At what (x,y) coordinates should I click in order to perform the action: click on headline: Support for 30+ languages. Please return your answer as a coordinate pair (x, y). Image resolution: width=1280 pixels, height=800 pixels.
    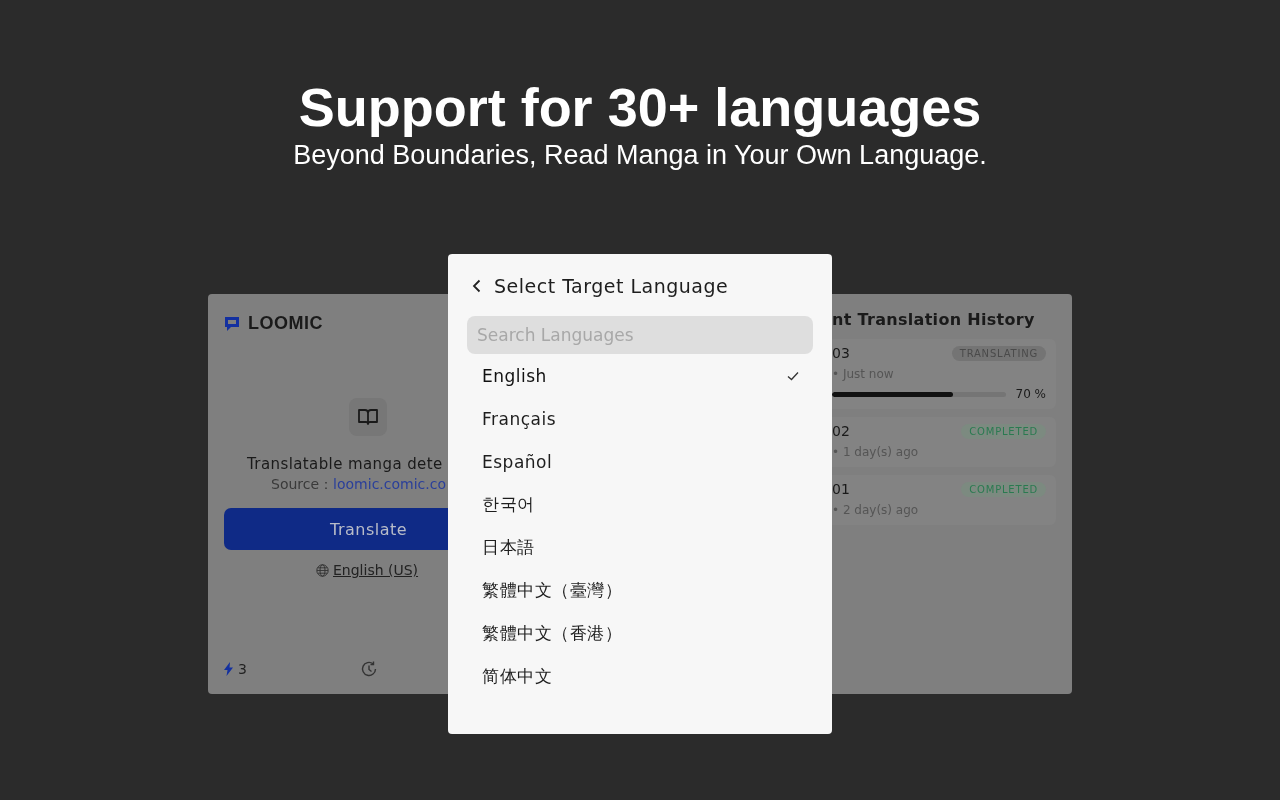
    Looking at the image, I should click on (640, 107).